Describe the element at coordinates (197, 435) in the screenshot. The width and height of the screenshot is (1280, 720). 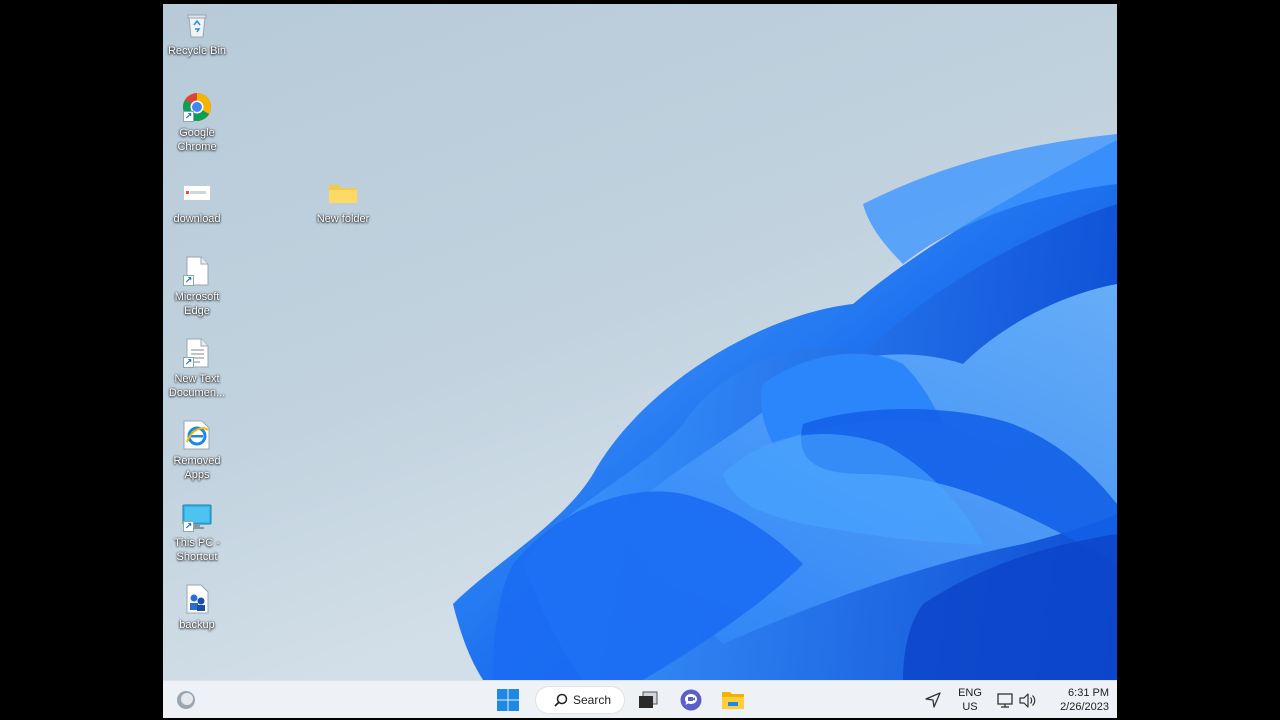
I see `internet-explorer-icon` at that location.